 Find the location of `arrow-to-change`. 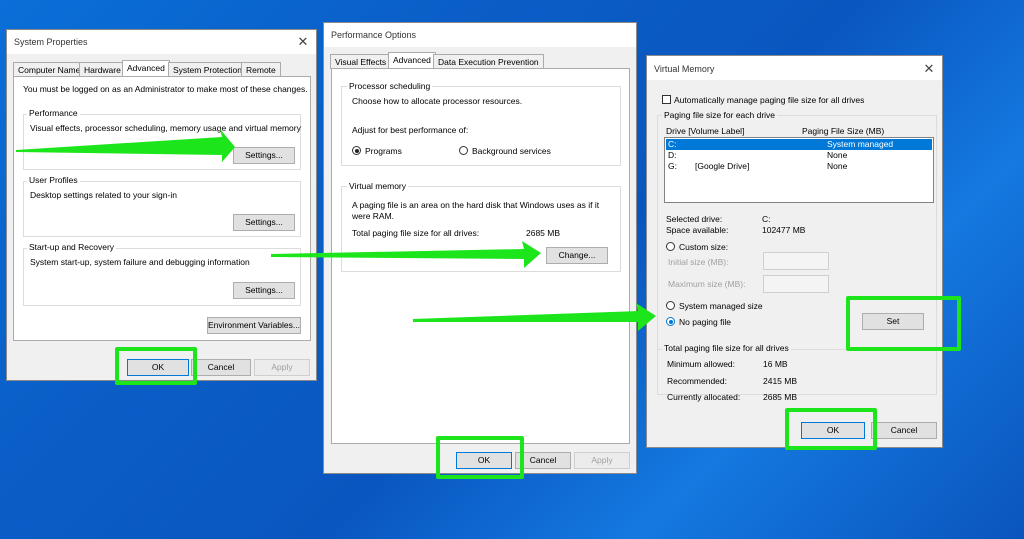

arrow-to-change is located at coordinates (406, 254).